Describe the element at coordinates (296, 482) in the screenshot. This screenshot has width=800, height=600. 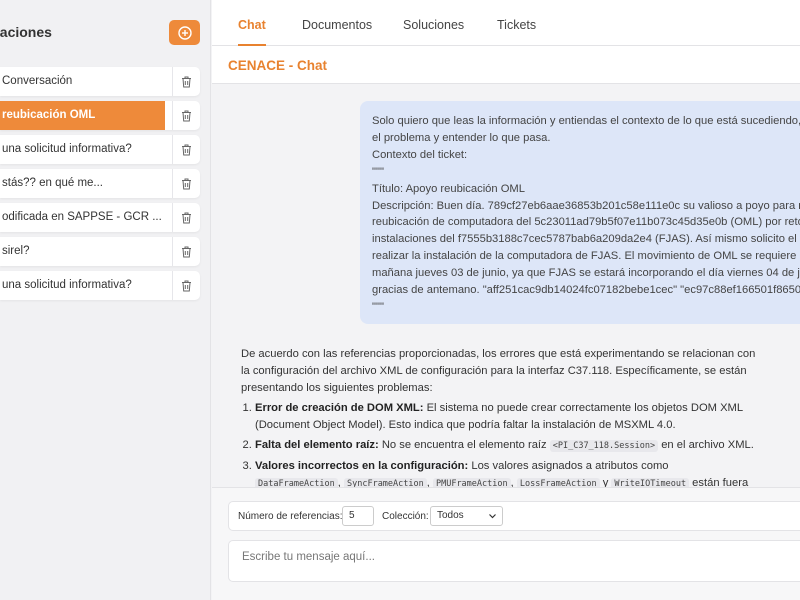
I see `inline-code: DataFrameAction` at that location.